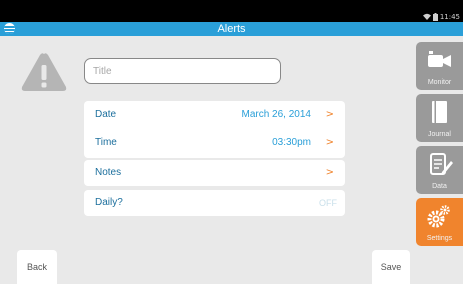 The width and height of the screenshot is (463, 284). Describe the element at coordinates (109, 202) in the screenshot. I see `daily-label: Daily?` at that location.